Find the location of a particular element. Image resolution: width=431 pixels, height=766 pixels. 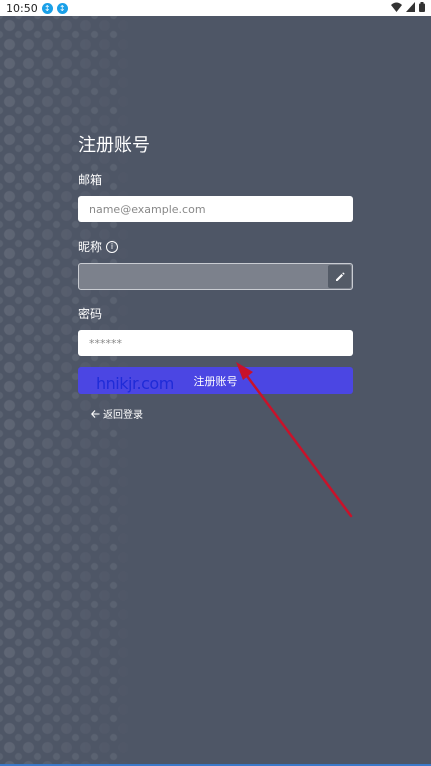

email-field is located at coordinates (215, 209).